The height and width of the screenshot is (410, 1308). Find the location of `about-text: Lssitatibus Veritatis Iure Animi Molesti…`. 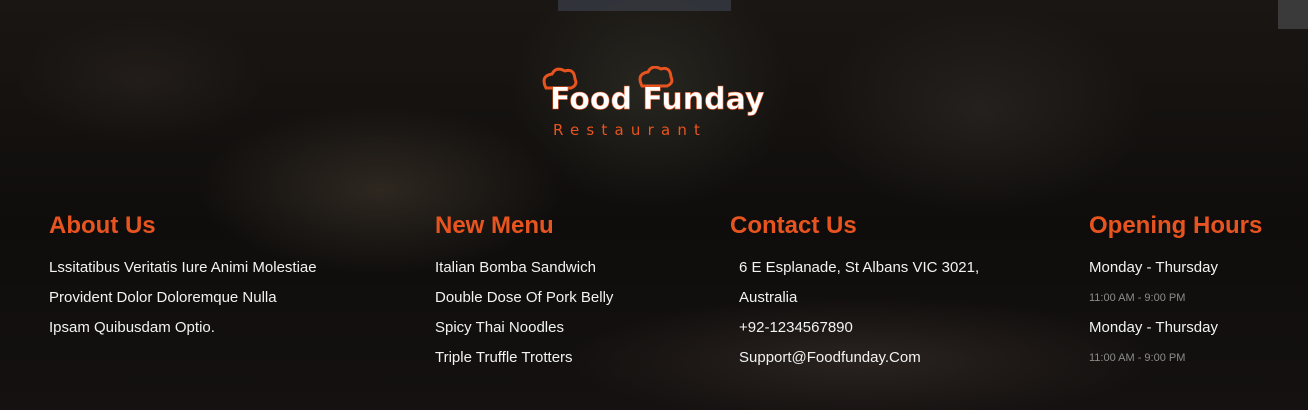

about-text: Lssitatibus Veritatis Iure Animi Molesti… is located at coordinates (183, 298).